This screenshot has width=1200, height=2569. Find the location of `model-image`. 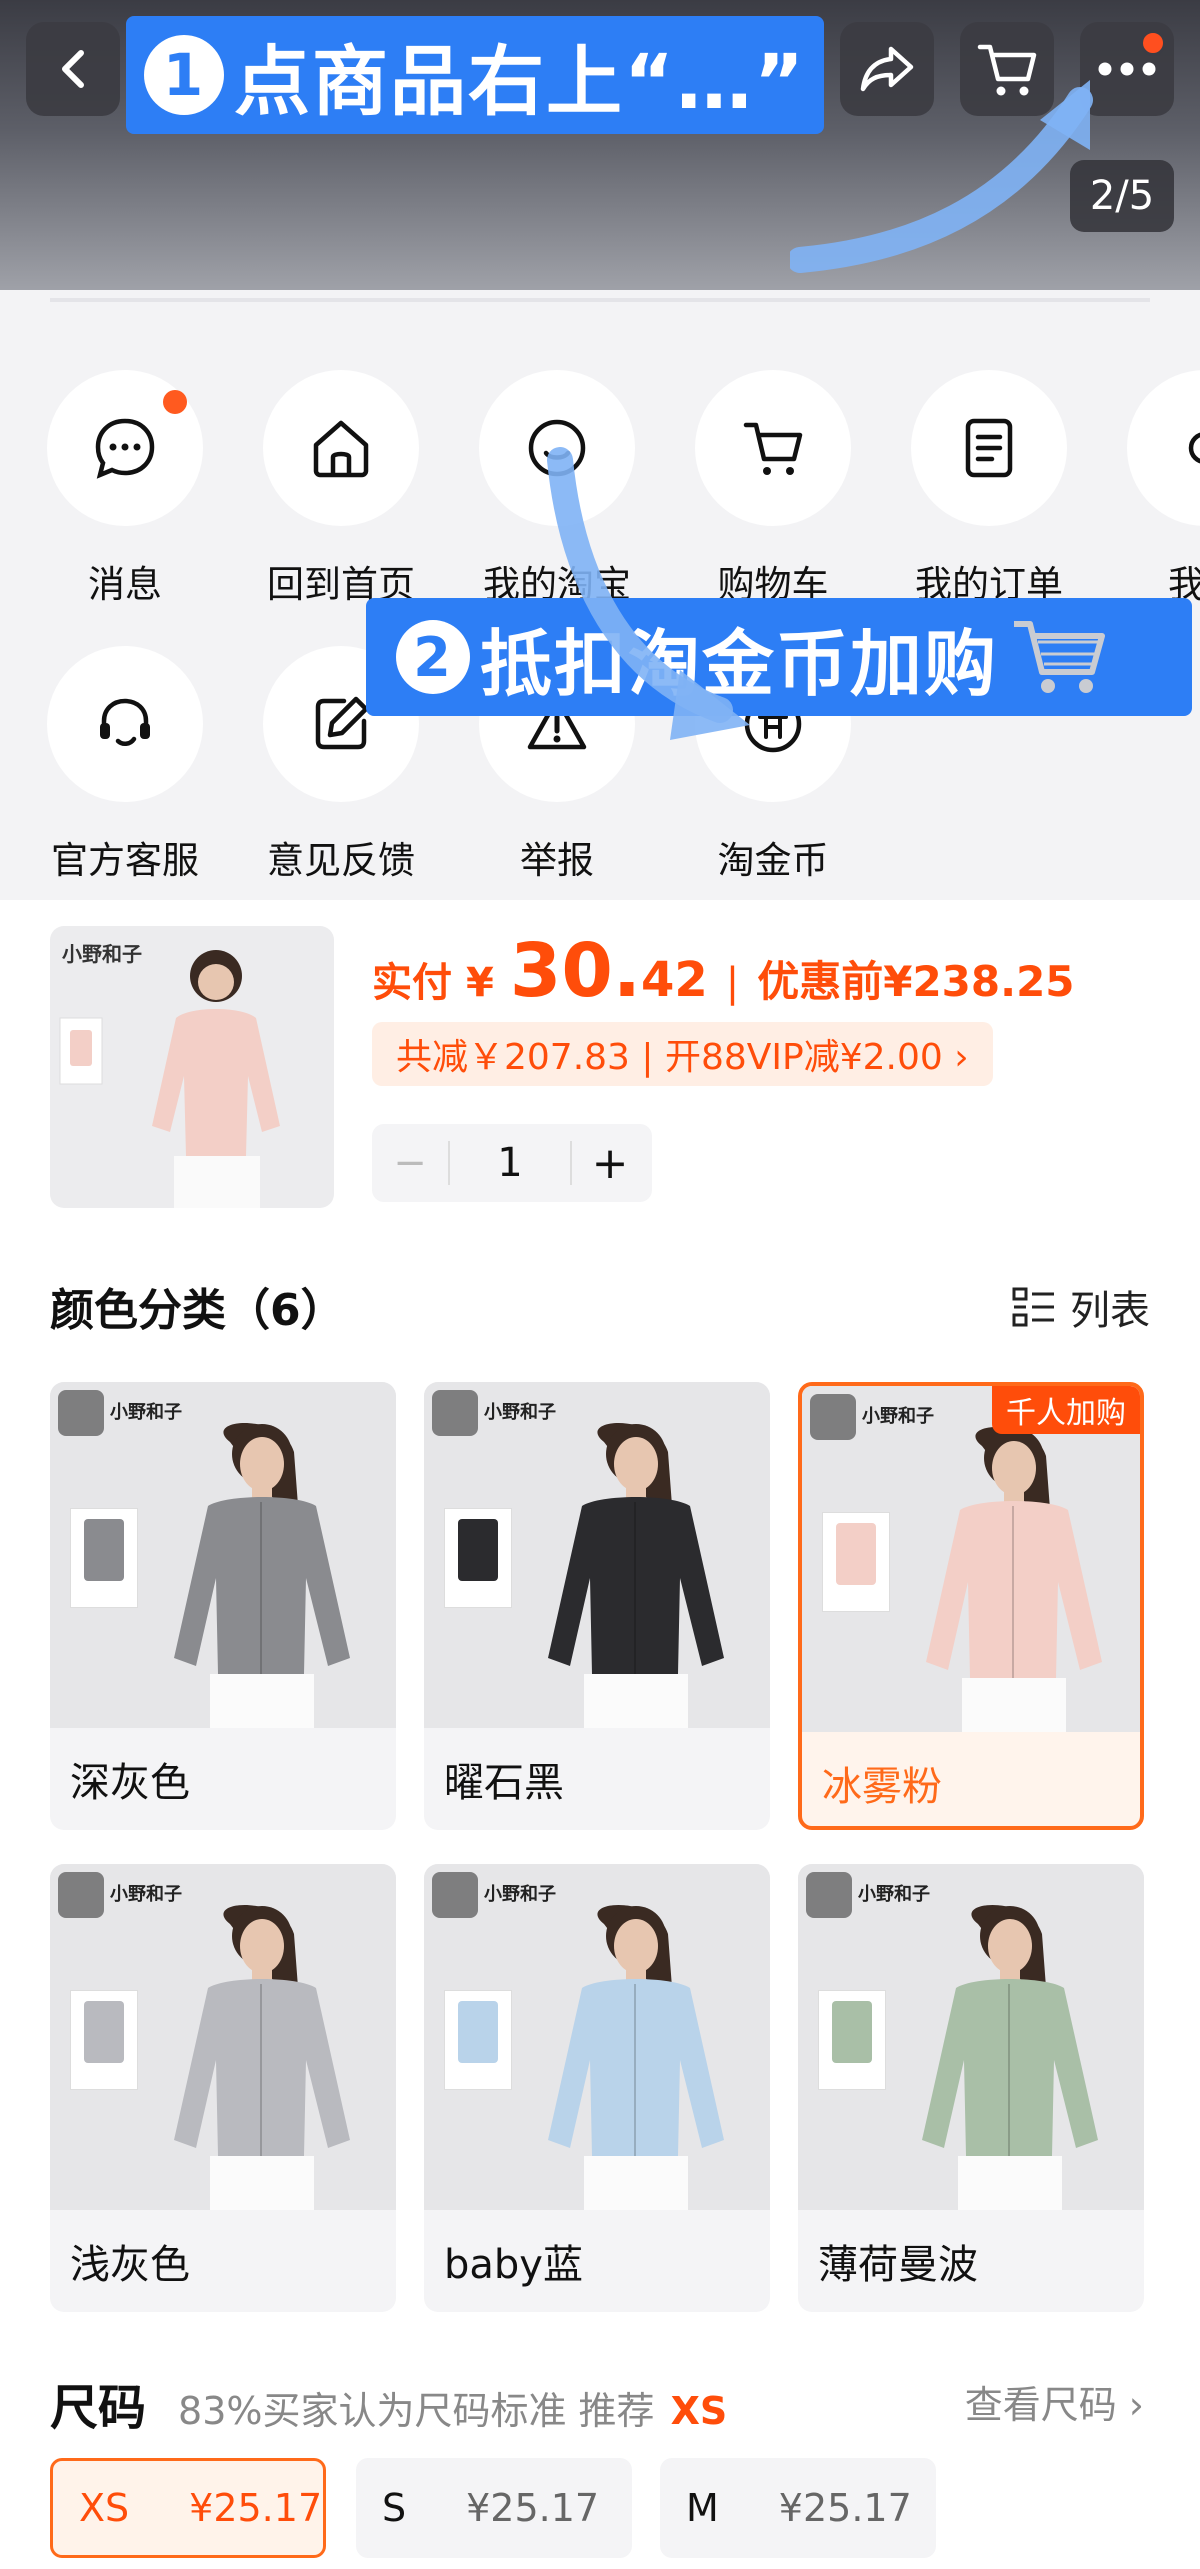

model-image is located at coordinates (169, 1079).